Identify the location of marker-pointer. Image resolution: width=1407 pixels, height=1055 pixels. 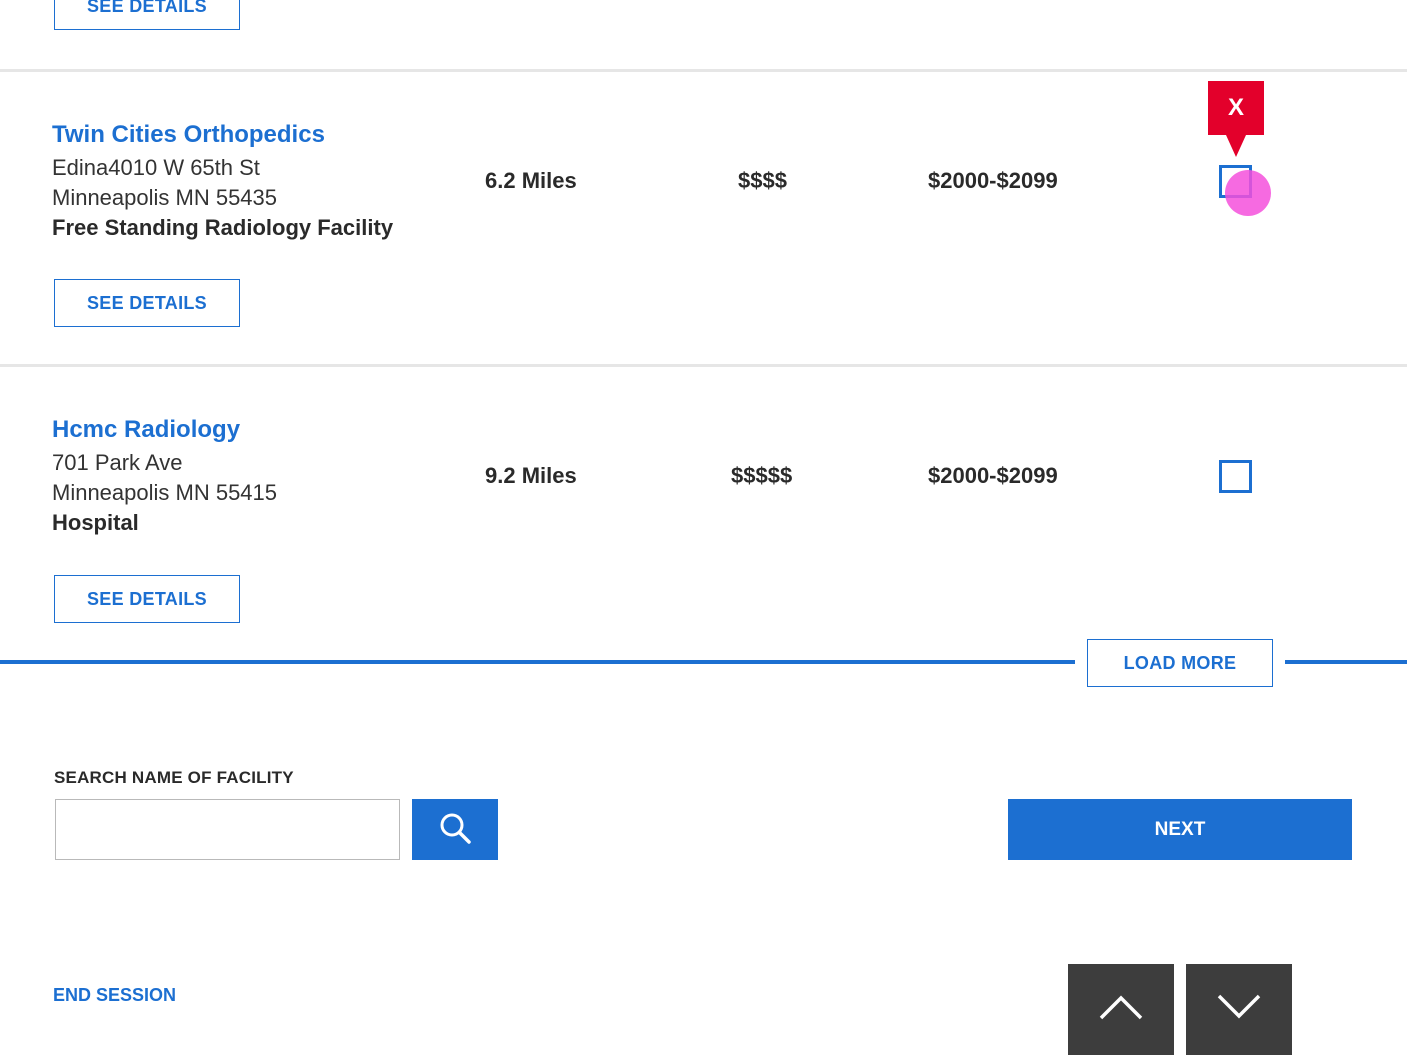
(1236, 146).